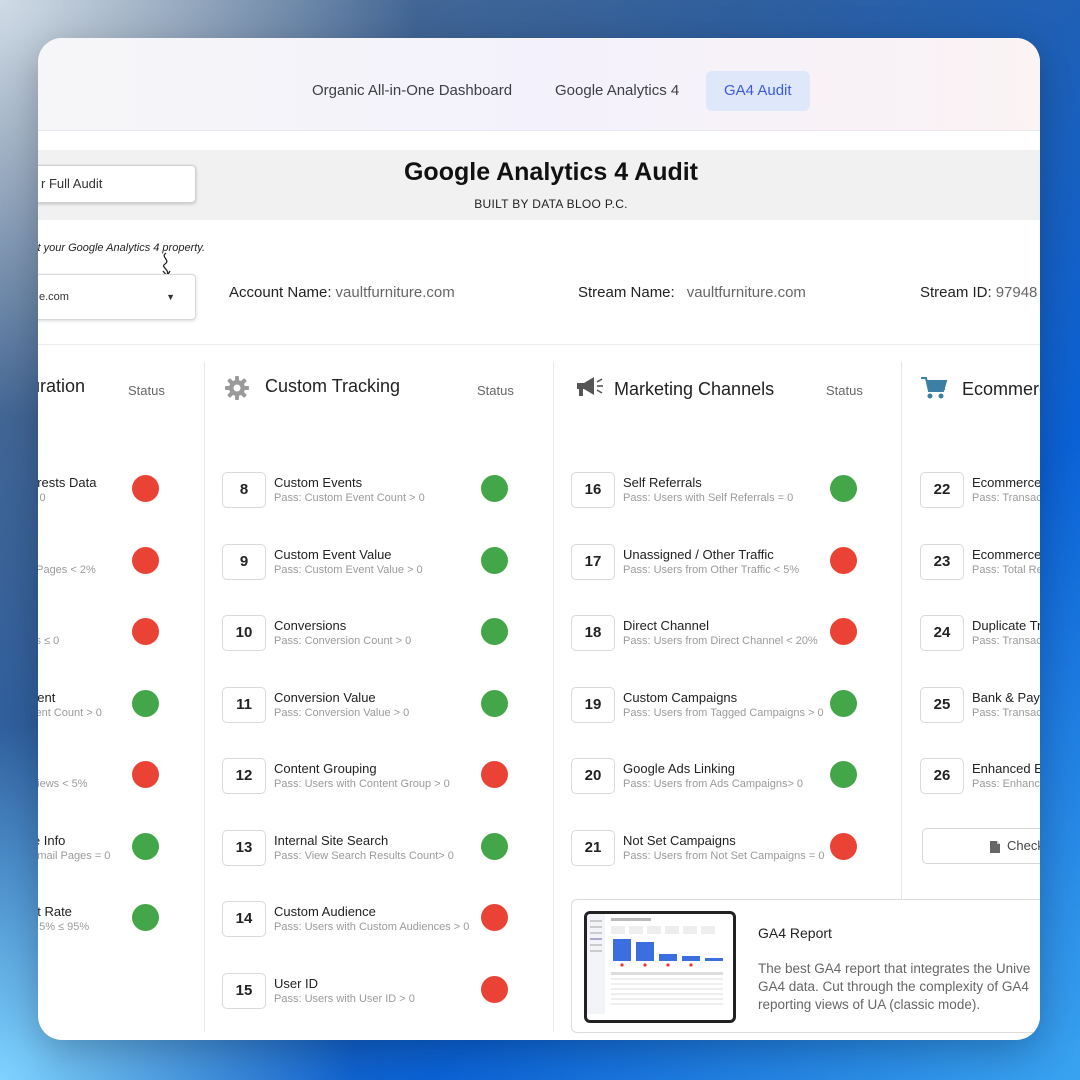 This screenshot has width=1080, height=1080. Describe the element at coordinates (1001, 389) in the screenshot. I see `column-title-ecommerce: Ecommerce` at that location.